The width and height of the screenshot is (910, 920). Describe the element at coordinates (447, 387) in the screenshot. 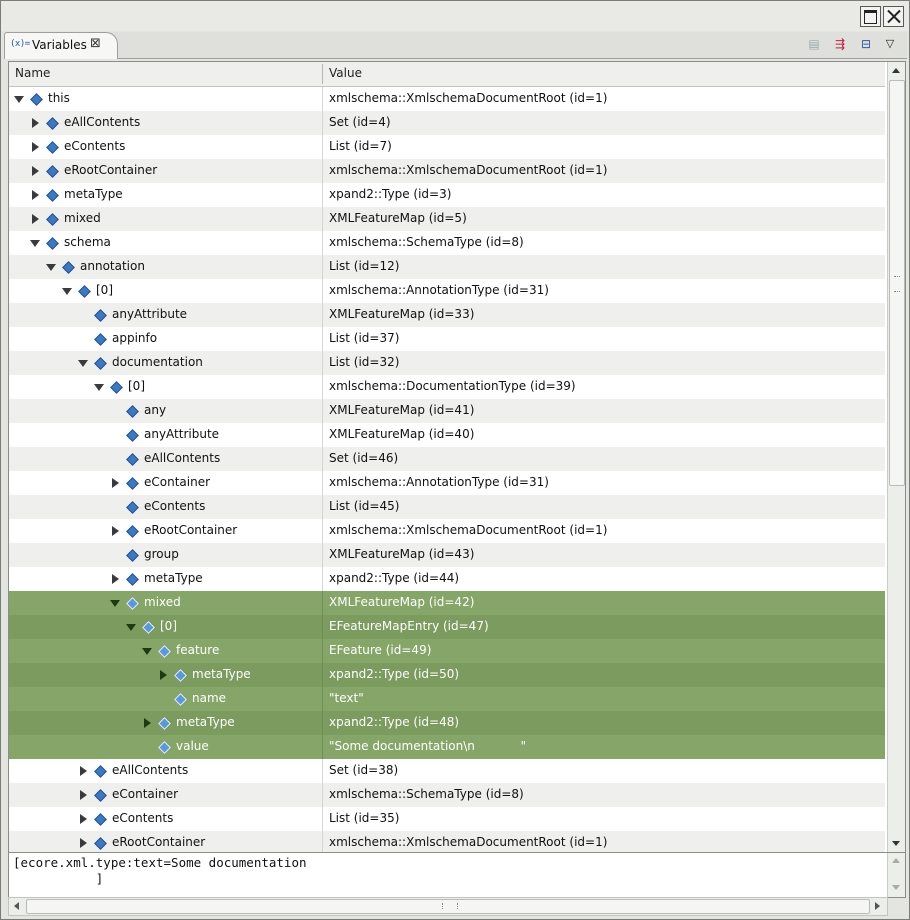

I see `tree-row: [0] xmlschema::DocumentationType (id=39)` at that location.